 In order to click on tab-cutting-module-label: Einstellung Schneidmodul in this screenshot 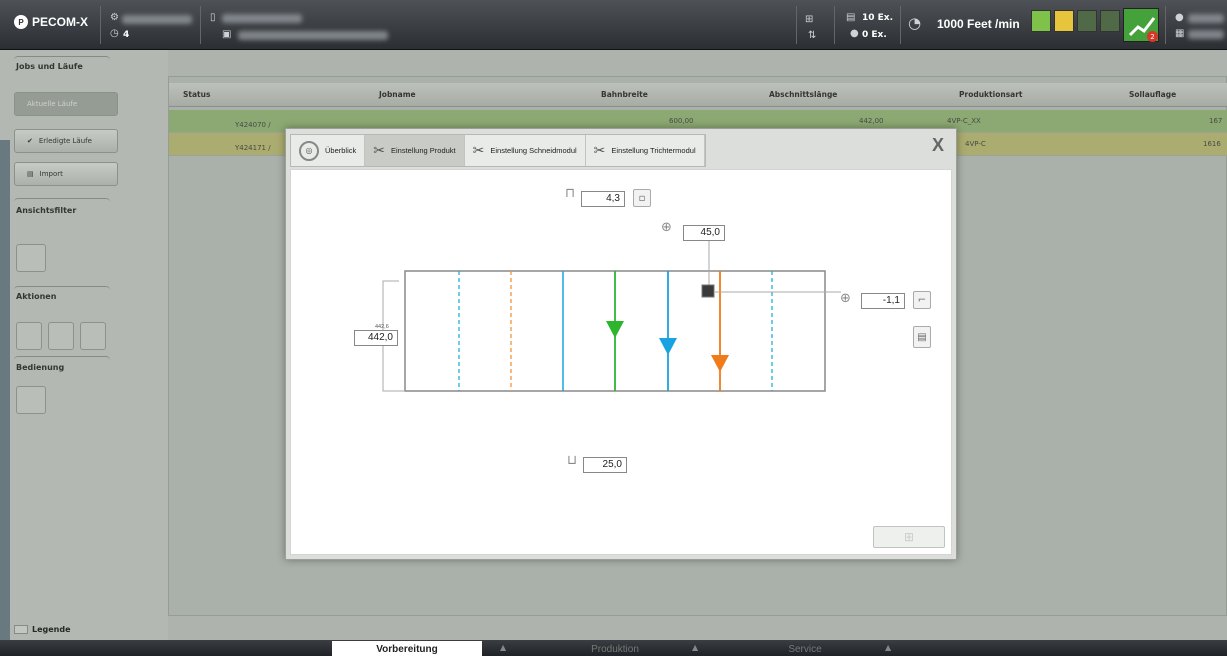, I will do `click(533, 150)`.